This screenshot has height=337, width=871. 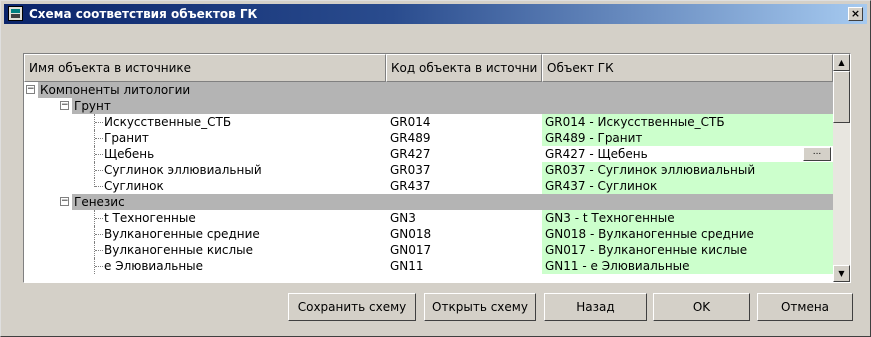 I want to click on group-label: Генезис, so click(x=99, y=202).